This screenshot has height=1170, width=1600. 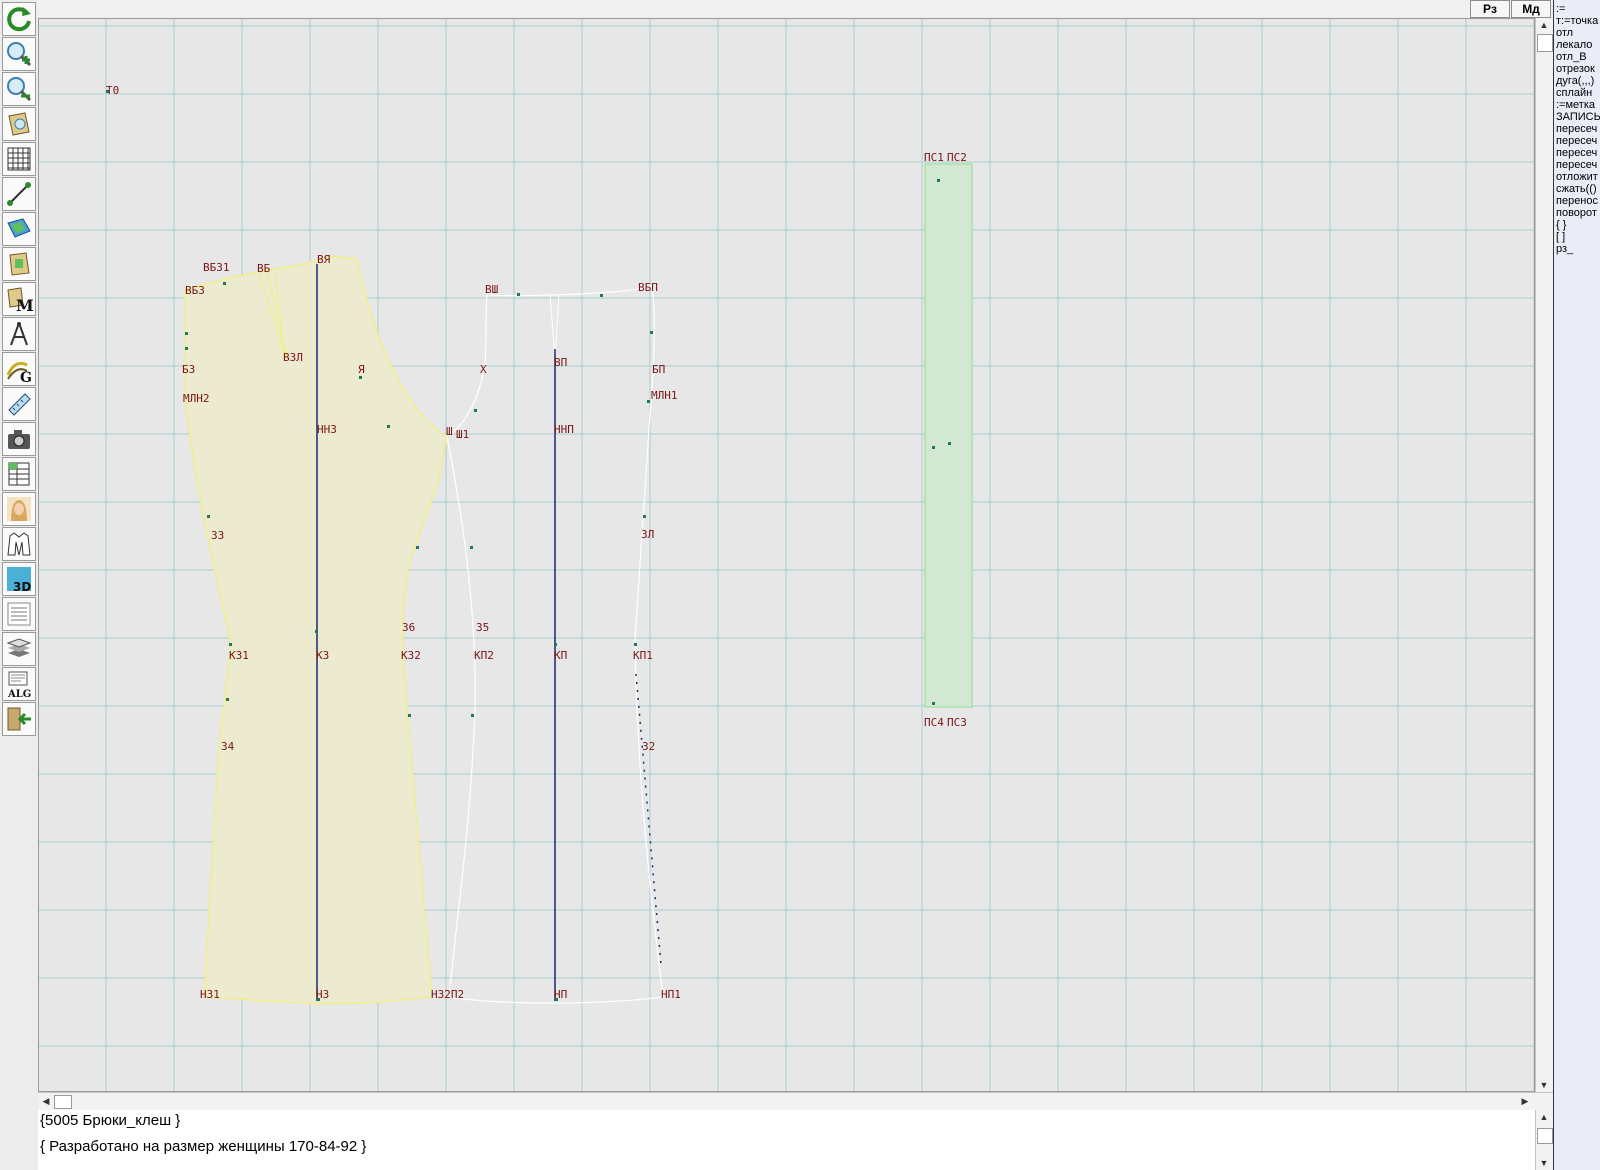 I want to click on measurements-icon: M, so click(x=19, y=299).